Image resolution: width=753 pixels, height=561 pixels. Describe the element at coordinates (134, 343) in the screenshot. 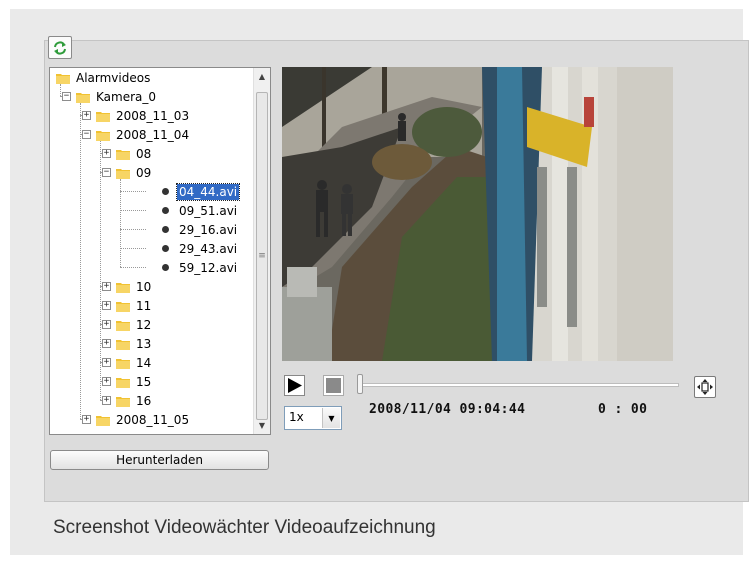

I see `tree-folder-item: 13` at that location.